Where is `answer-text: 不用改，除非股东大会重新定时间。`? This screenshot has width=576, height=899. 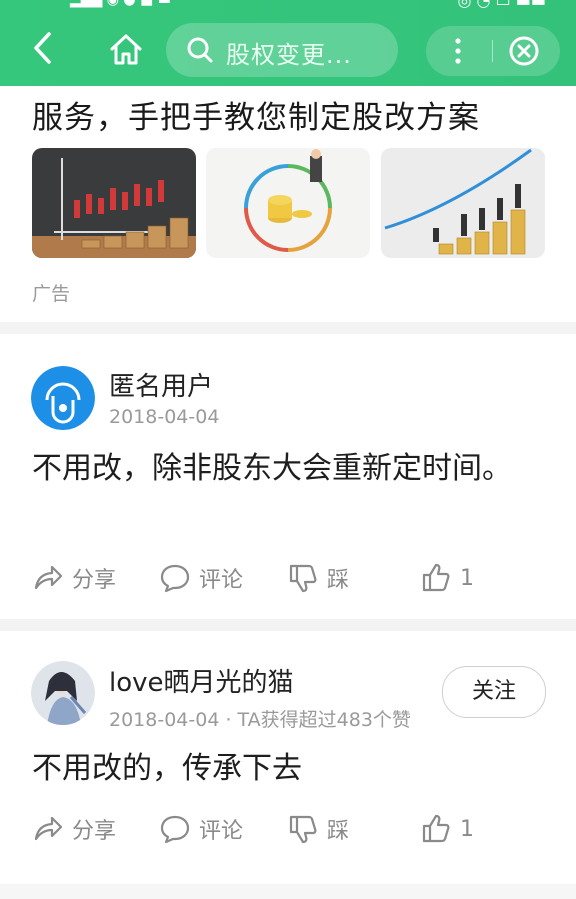
answer-text: 不用改，除非股东大会重新定时间。 is located at coordinates (272, 468).